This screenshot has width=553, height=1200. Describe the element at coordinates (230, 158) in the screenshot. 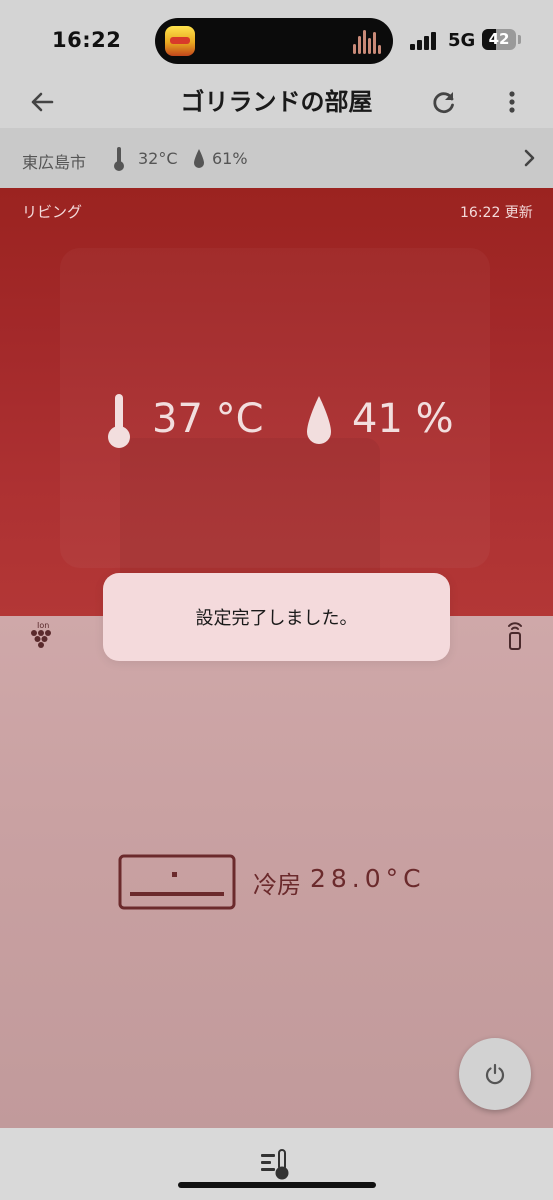

I see `outdoor-humidity: 61%` at that location.